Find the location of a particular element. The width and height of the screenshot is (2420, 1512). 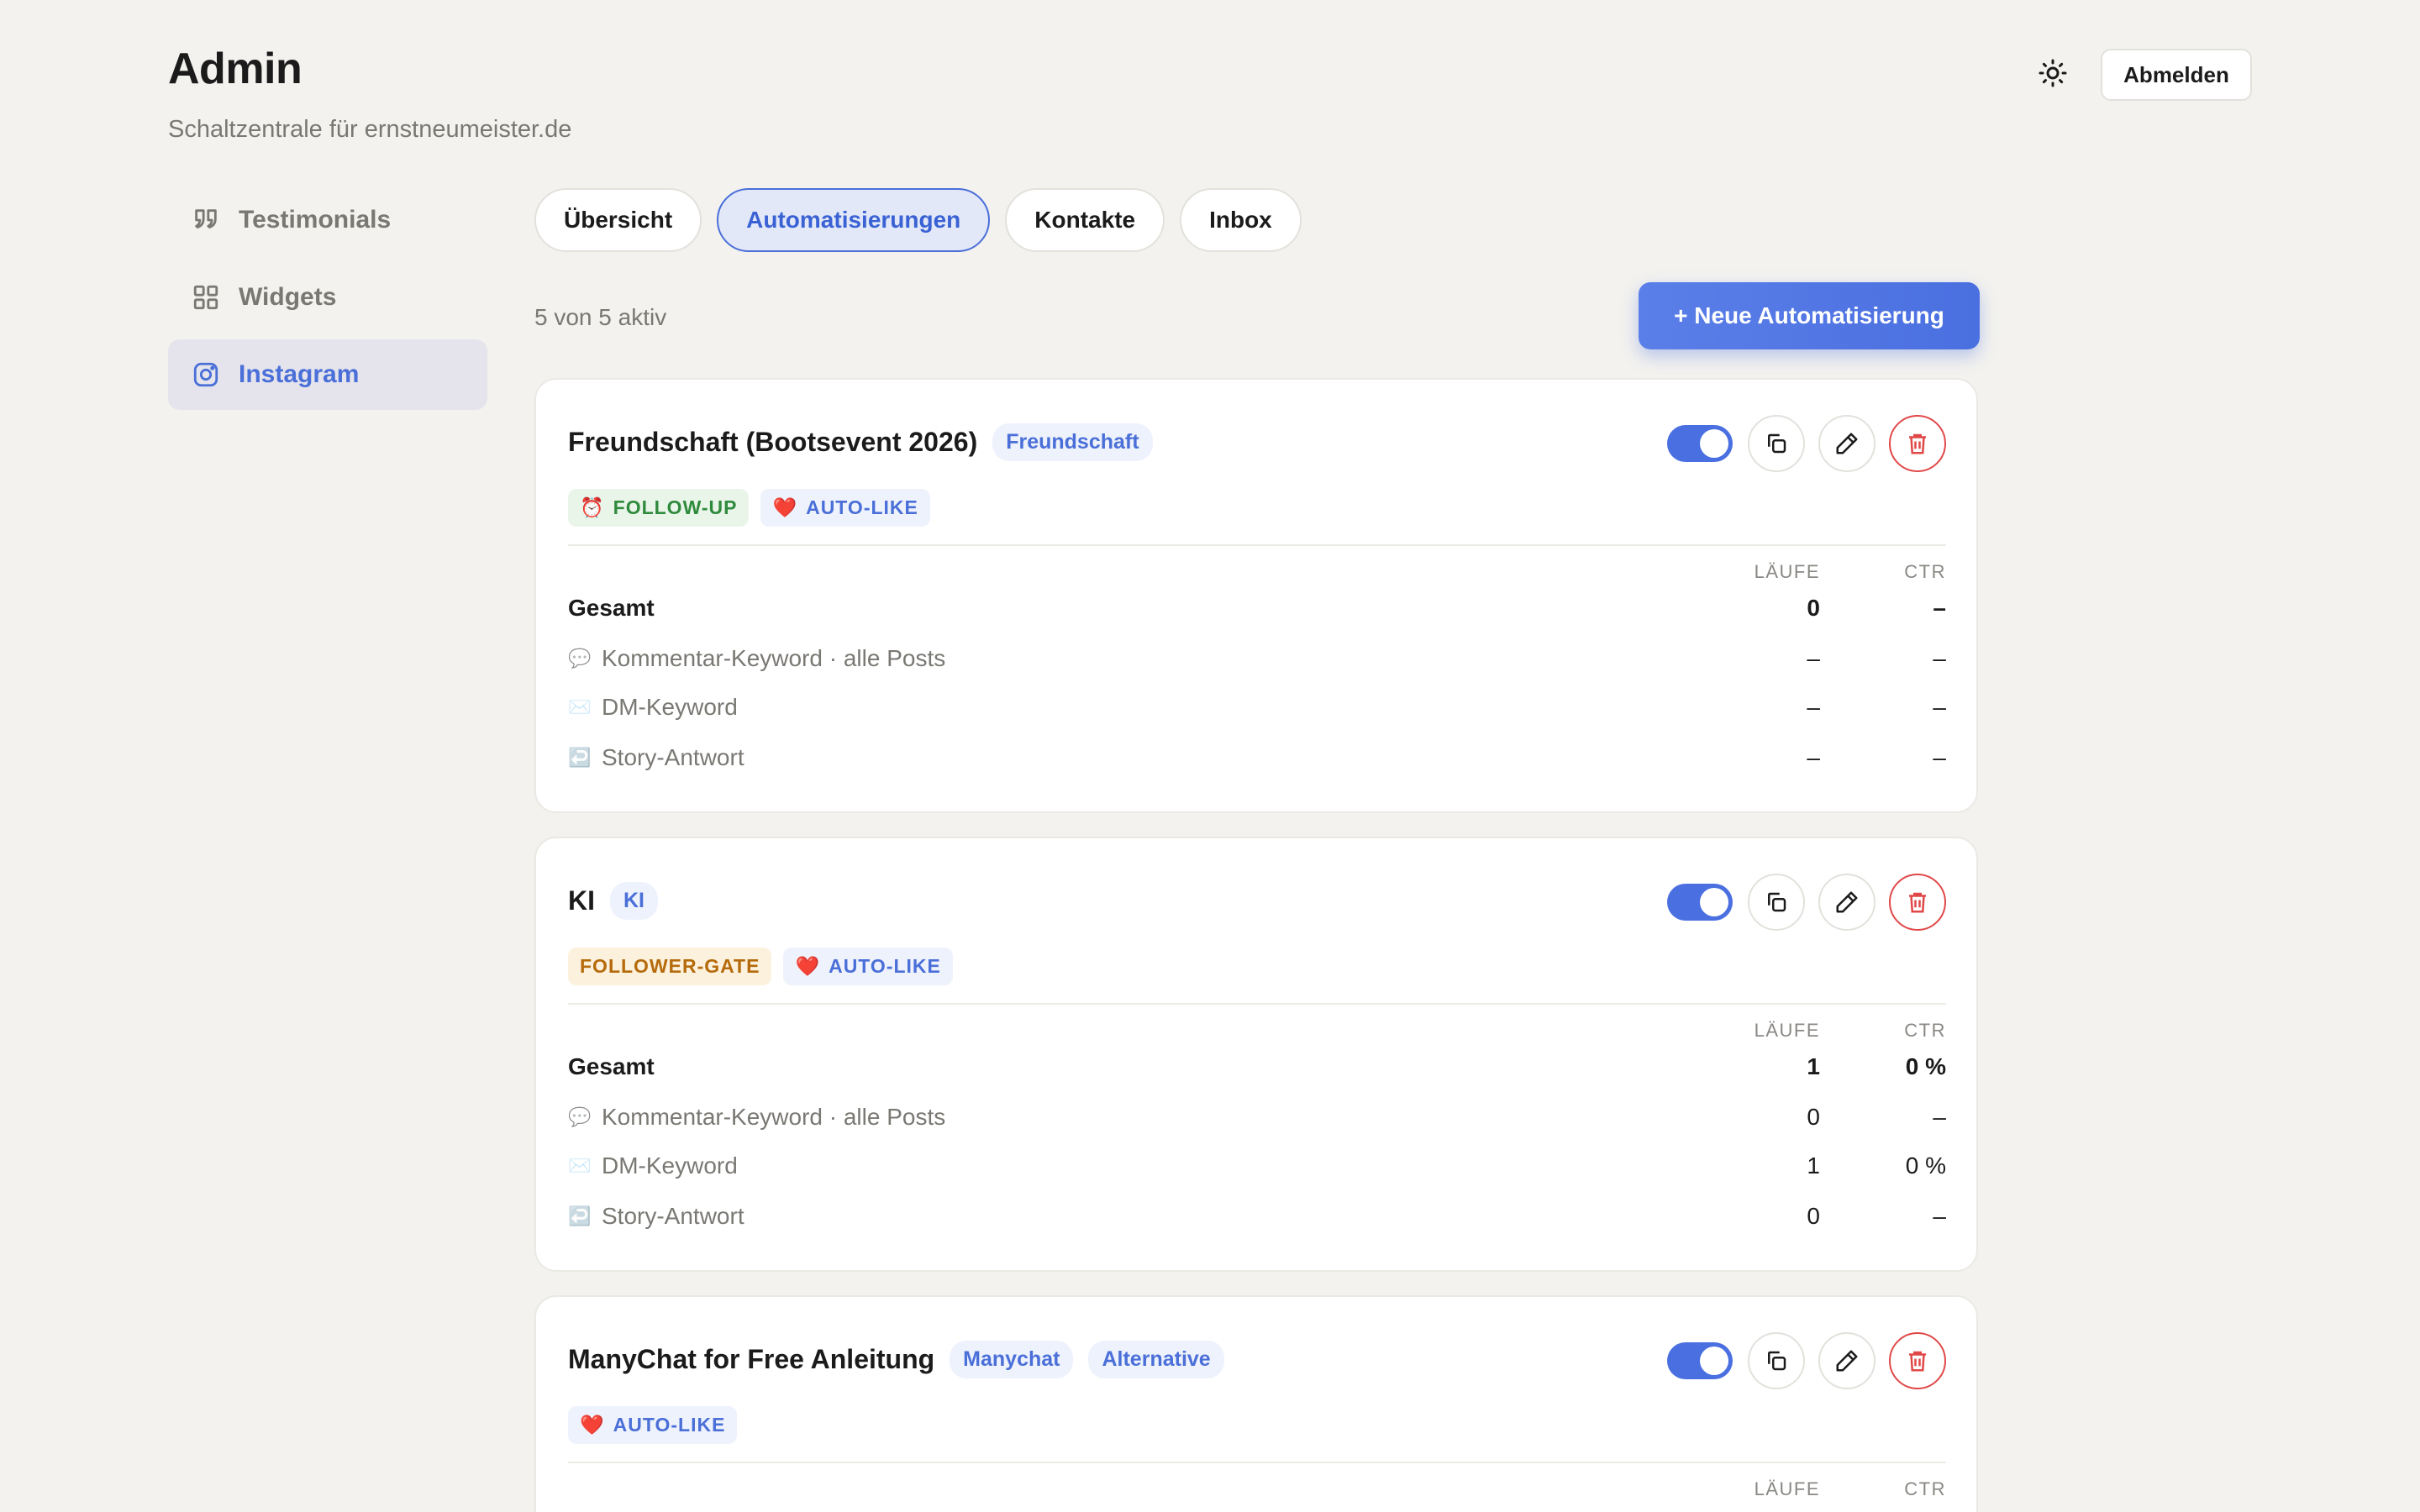

automation-tag: Alternative is located at coordinates (1156, 1359).